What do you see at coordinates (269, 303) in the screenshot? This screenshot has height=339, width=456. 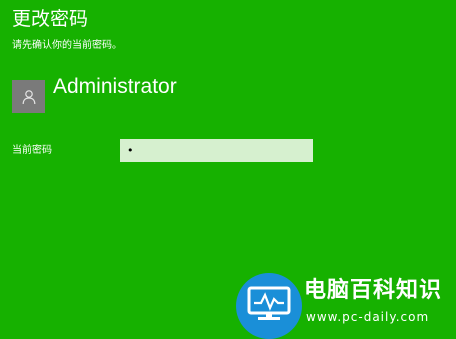 I see `monitor-icon` at bounding box center [269, 303].